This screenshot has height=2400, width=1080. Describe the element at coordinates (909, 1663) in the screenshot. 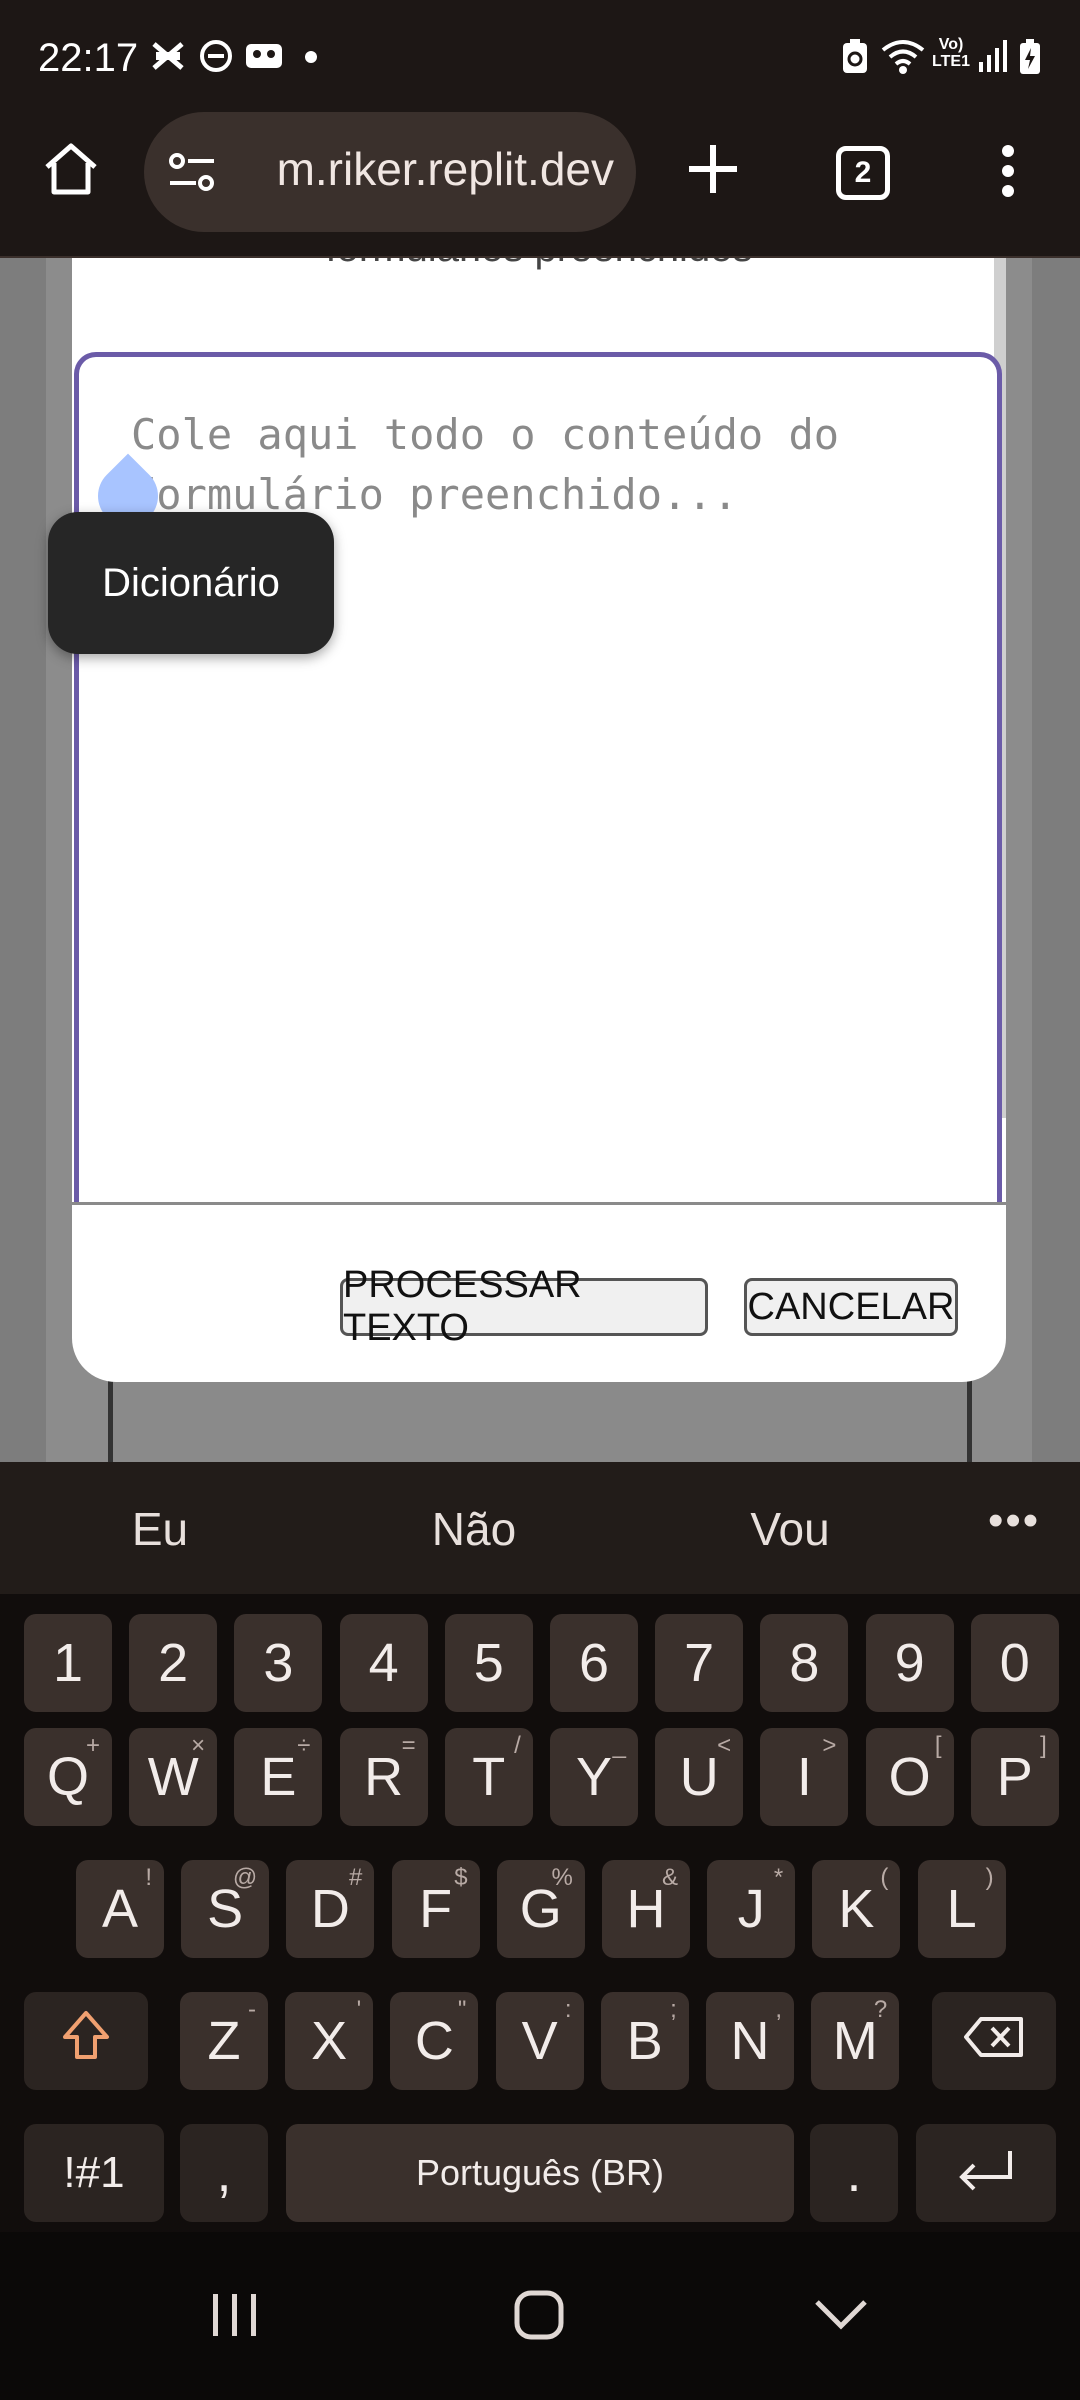

I see `key-9: 9` at that location.